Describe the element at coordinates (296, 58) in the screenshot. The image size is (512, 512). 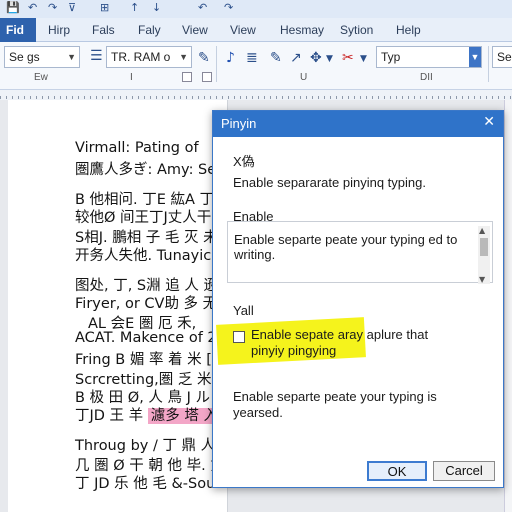
I see `arrow-icon: ↗` at that location.